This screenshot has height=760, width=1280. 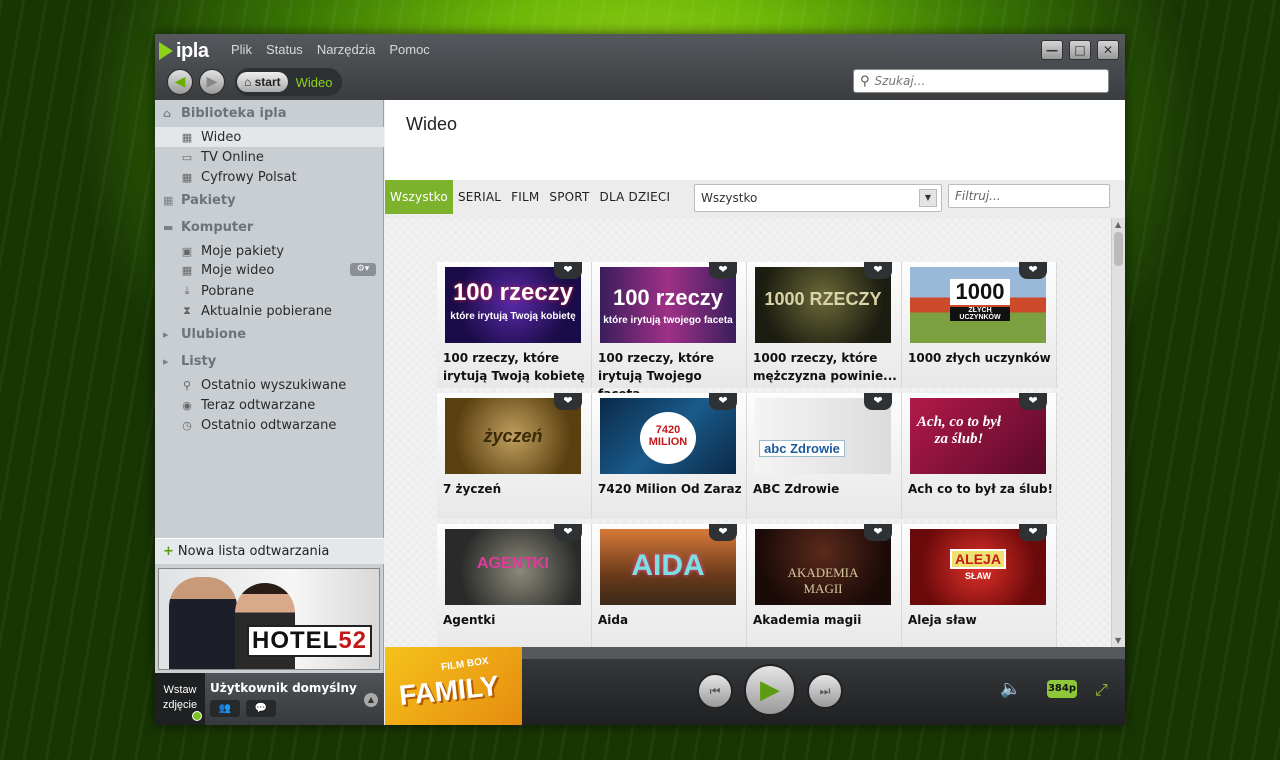 I want to click on menu-plik: Plik, so click(x=241, y=49).